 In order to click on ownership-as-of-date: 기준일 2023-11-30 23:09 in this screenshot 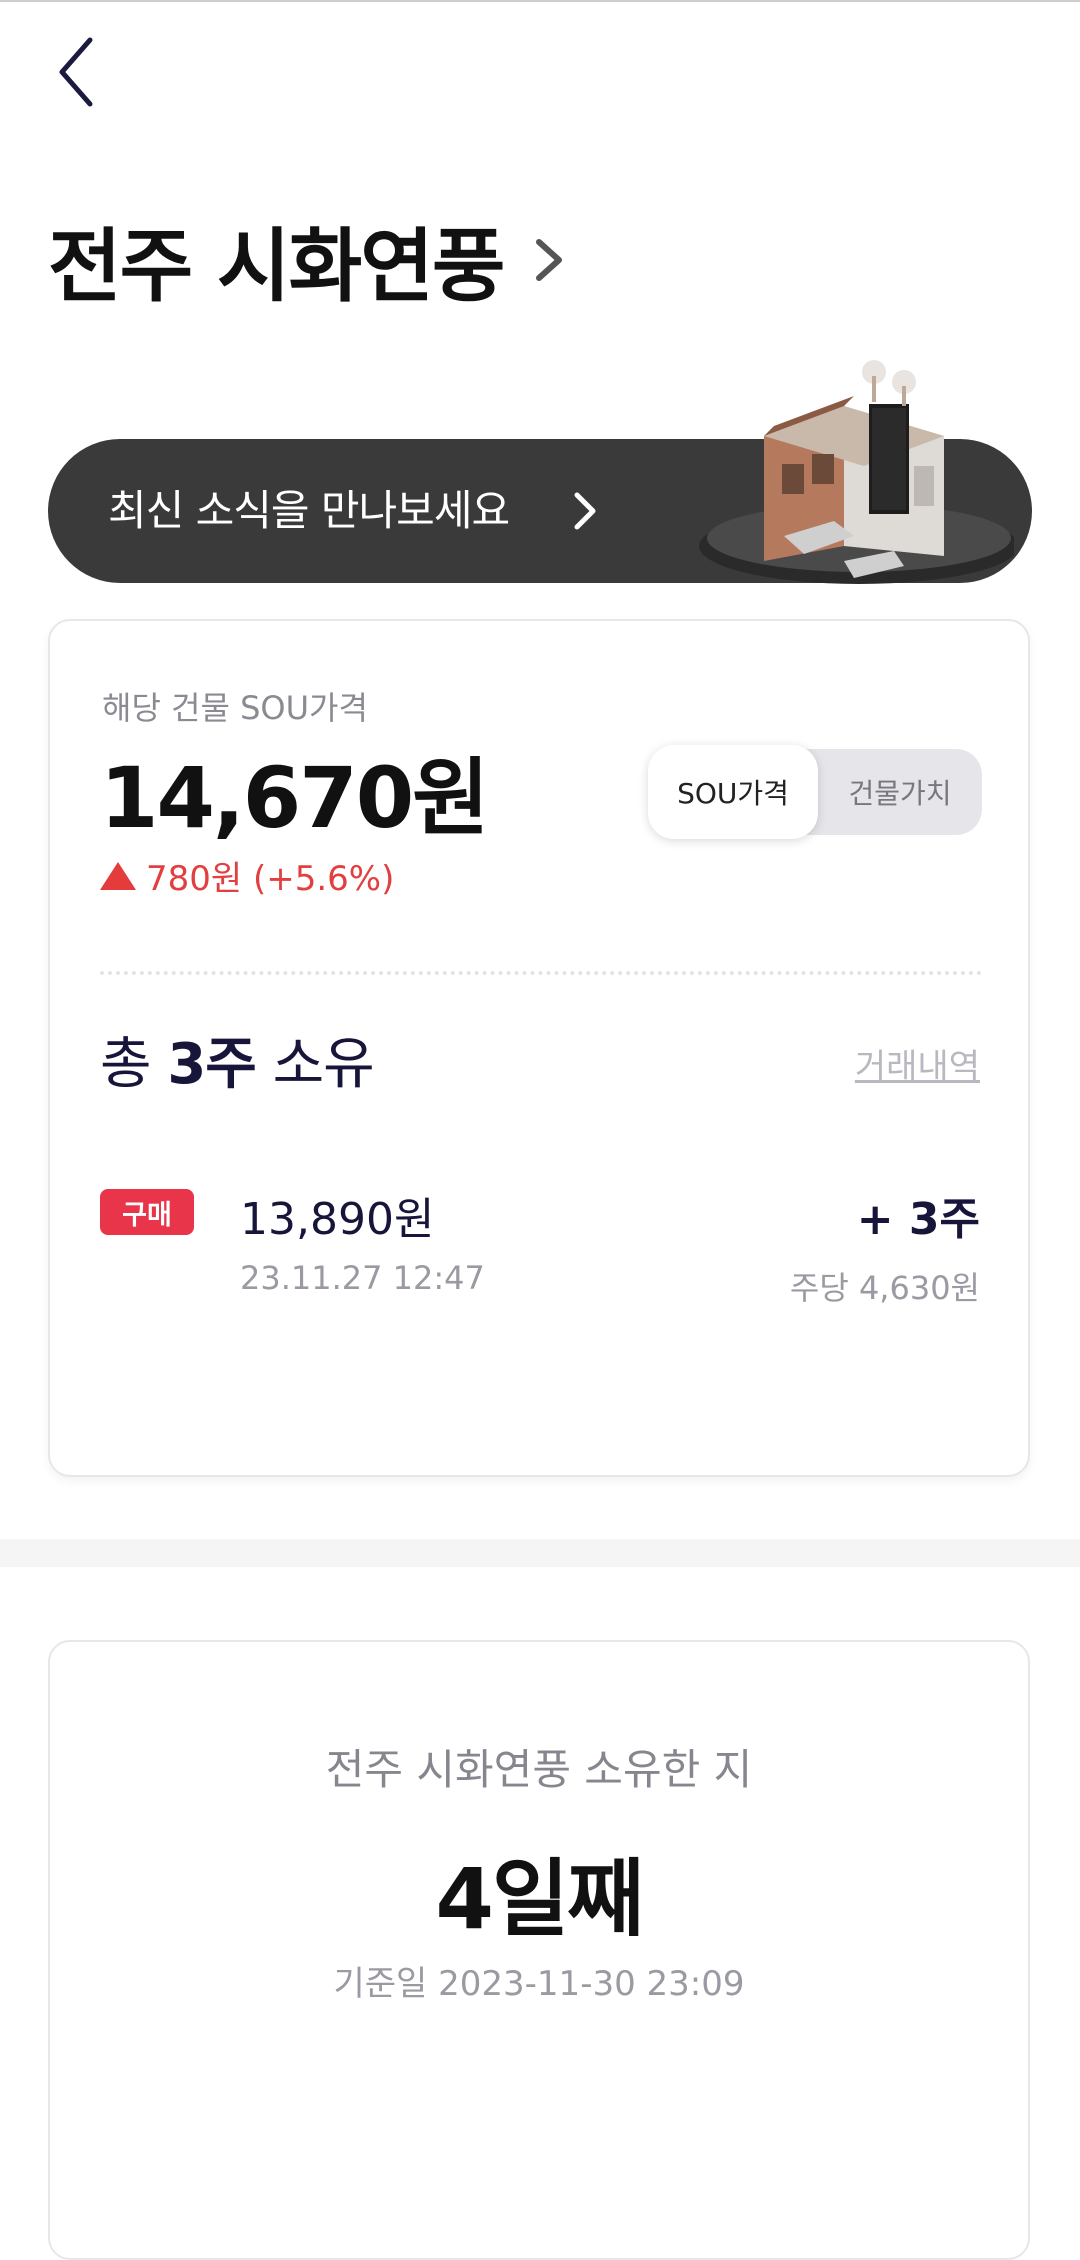, I will do `click(539, 1984)`.